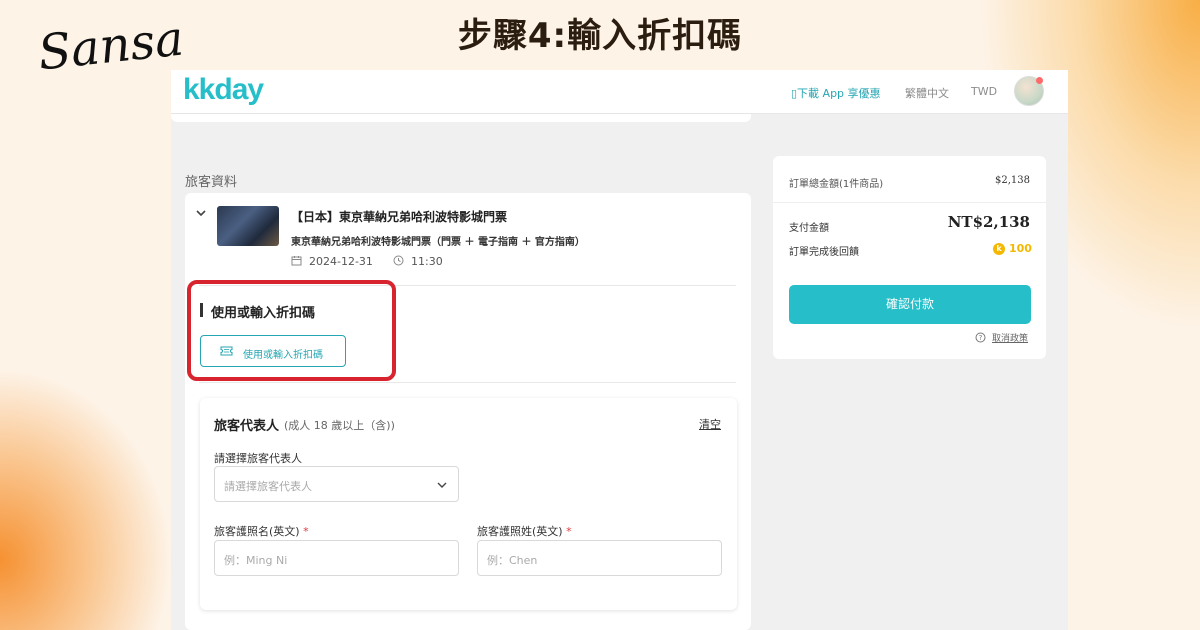  Describe the element at coordinates (438, 242) in the screenshot. I see `product-package-name: 東京華納兄弟哈利波特影城門票（門票 ＋ 電子指南 ＋ 官方指南）` at that location.